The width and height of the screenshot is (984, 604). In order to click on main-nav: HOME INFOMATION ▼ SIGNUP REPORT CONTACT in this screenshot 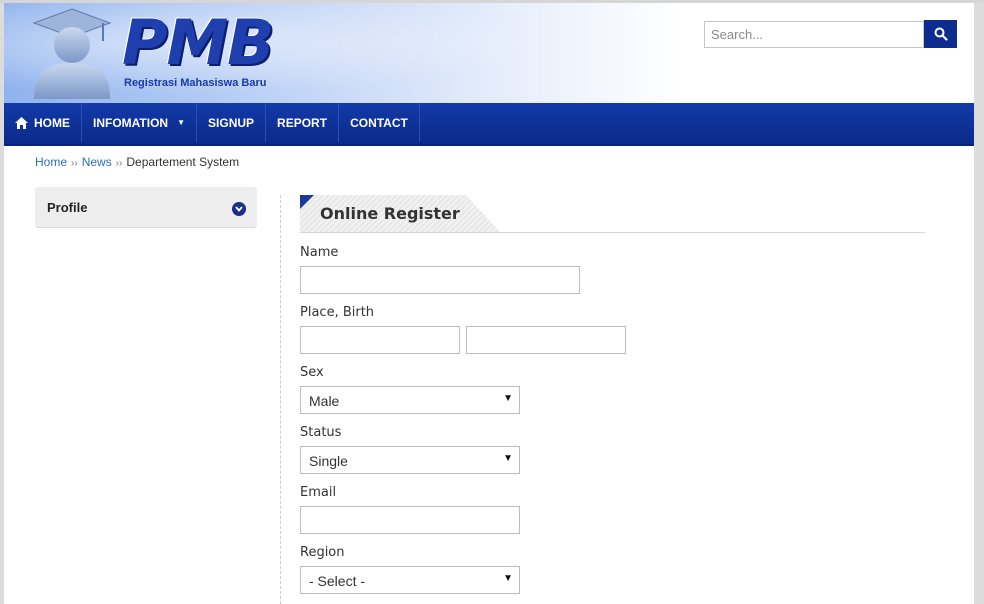, I will do `click(489, 124)`.